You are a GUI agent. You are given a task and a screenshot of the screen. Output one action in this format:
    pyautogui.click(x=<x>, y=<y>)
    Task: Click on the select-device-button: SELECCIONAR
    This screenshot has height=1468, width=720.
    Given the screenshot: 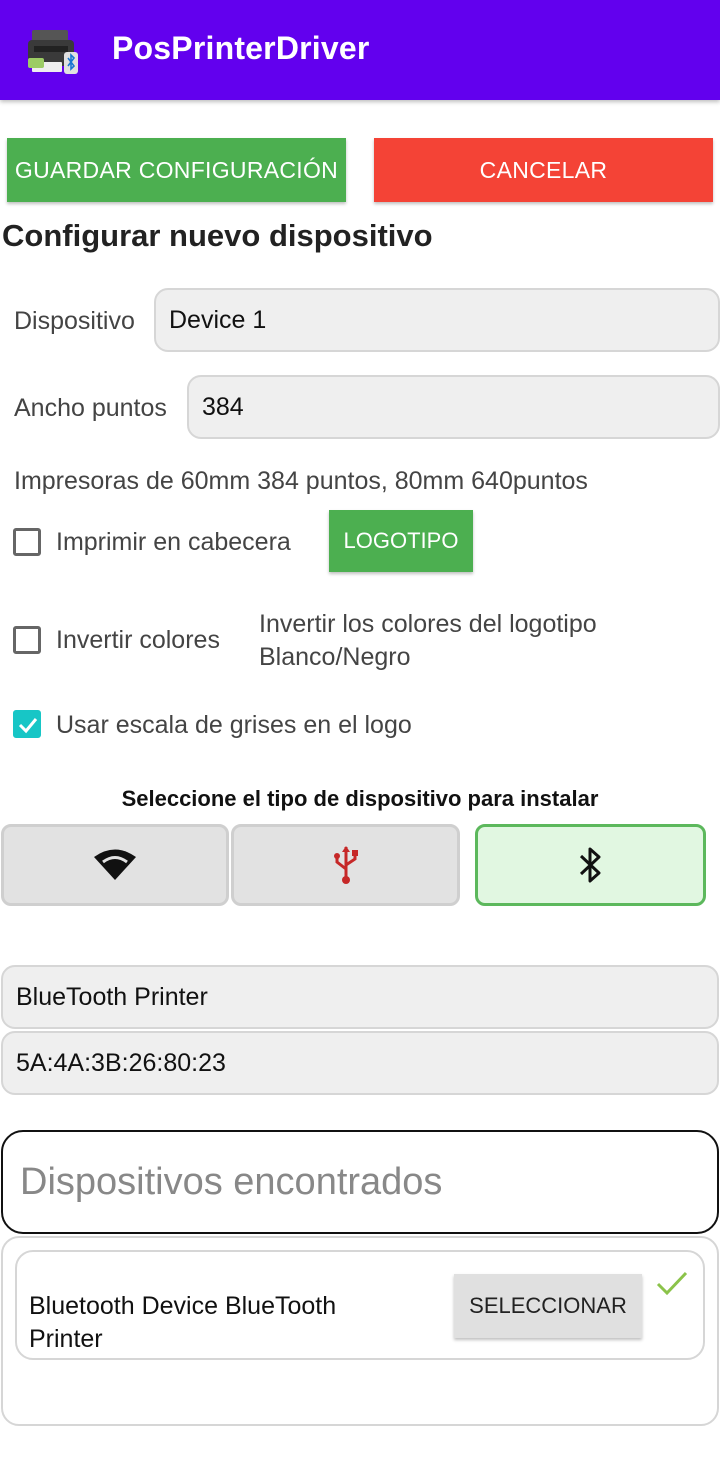 What is the action you would take?
    pyautogui.click(x=548, y=1306)
    